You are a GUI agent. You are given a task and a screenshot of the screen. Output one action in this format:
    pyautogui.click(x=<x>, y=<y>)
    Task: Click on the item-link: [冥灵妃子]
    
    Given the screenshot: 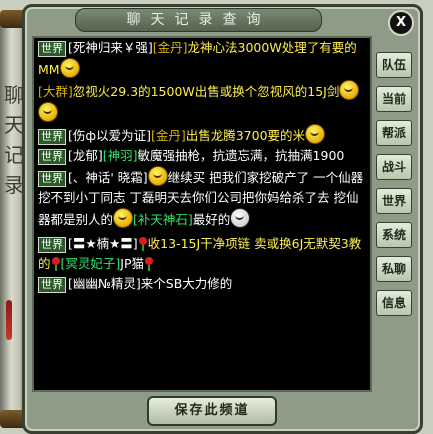 What is the action you would take?
    pyautogui.click(x=91, y=263)
    